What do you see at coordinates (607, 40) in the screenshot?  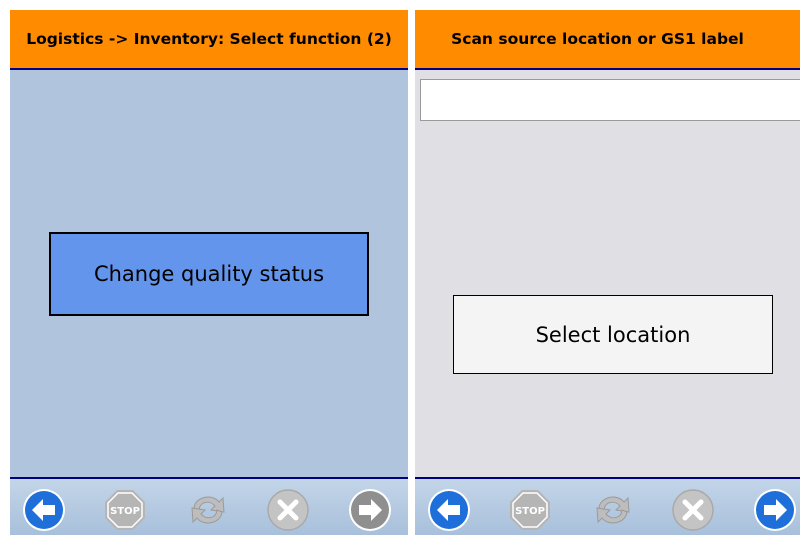 I see `page-title: Scan source location or GS1 label` at bounding box center [607, 40].